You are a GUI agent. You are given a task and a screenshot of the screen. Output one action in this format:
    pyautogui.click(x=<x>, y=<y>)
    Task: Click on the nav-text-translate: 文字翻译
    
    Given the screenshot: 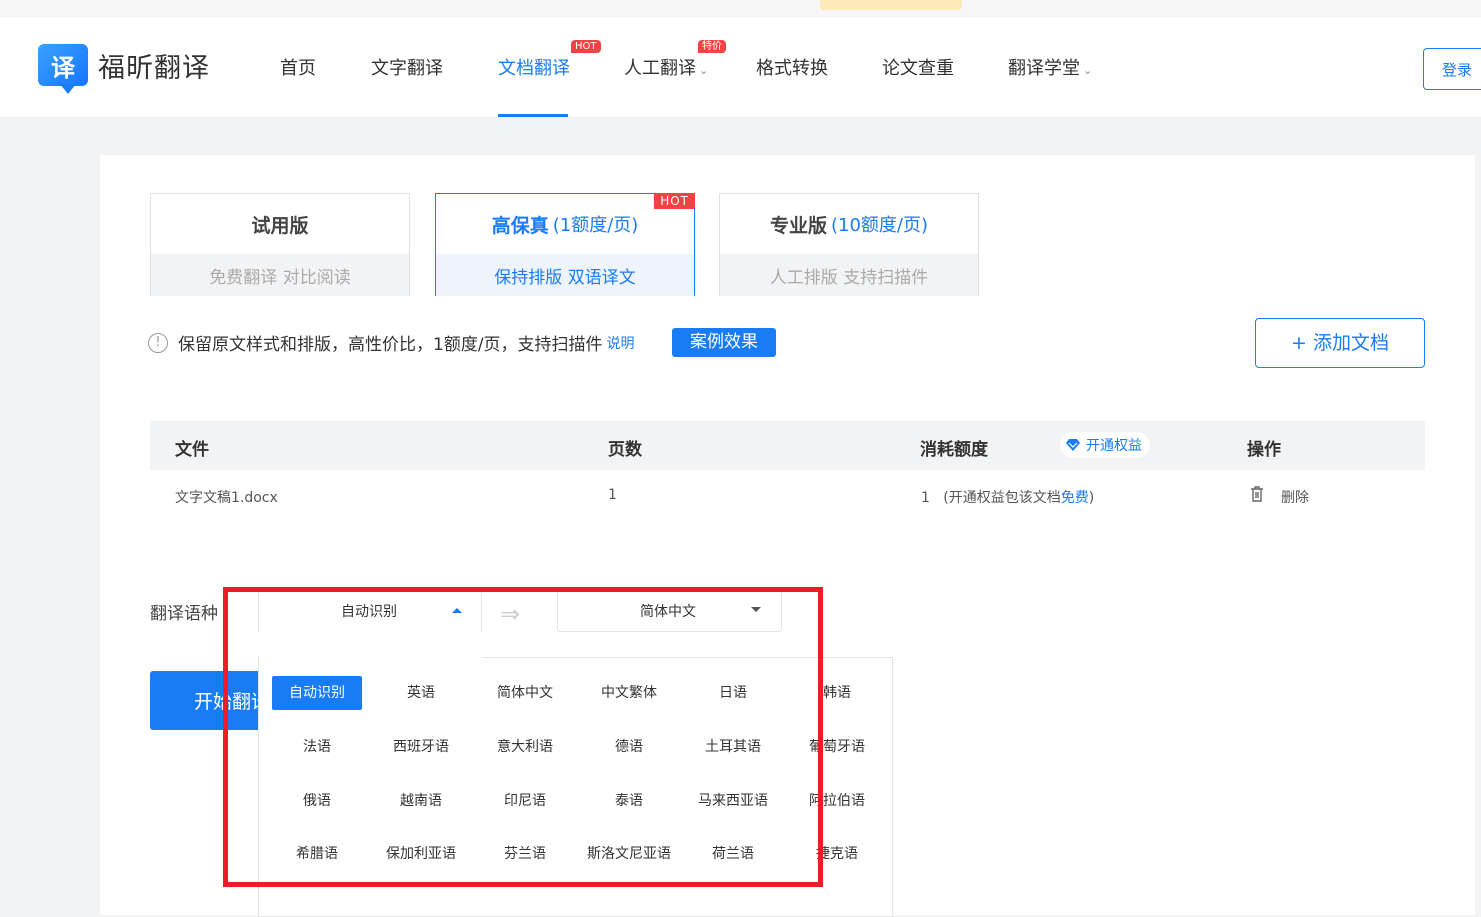 What is the action you would take?
    pyautogui.click(x=407, y=67)
    